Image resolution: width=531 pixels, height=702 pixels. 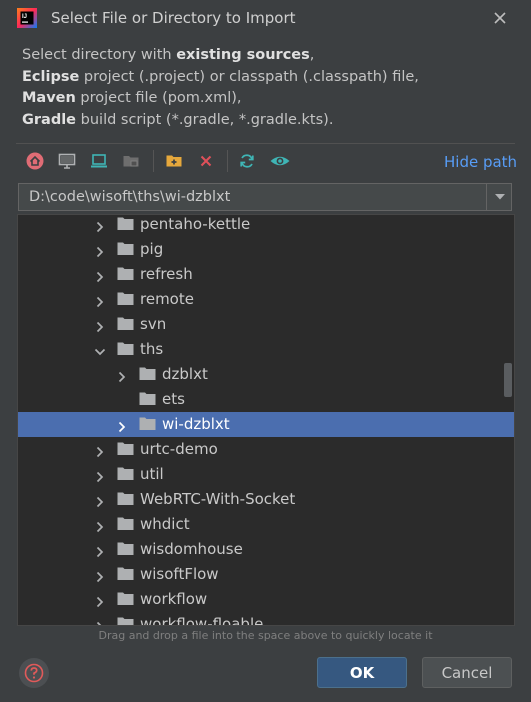 I want to click on tree-item: wisoftFlow, so click(x=266, y=574).